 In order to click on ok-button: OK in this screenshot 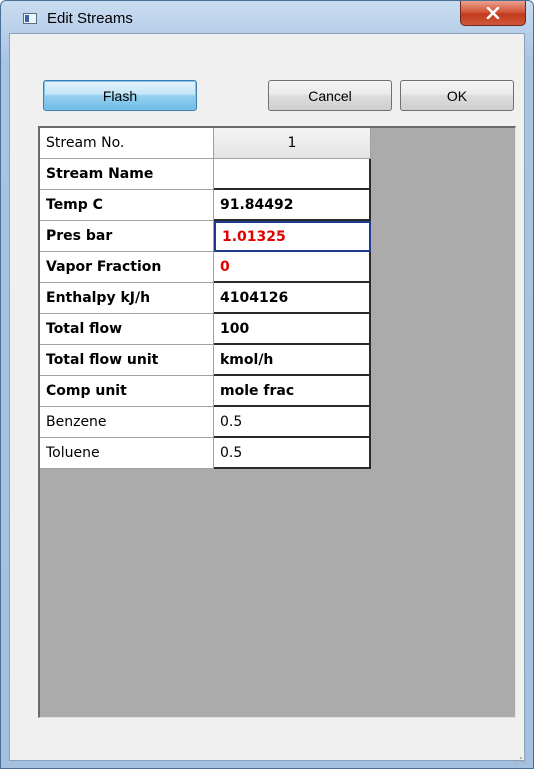, I will do `click(457, 95)`.